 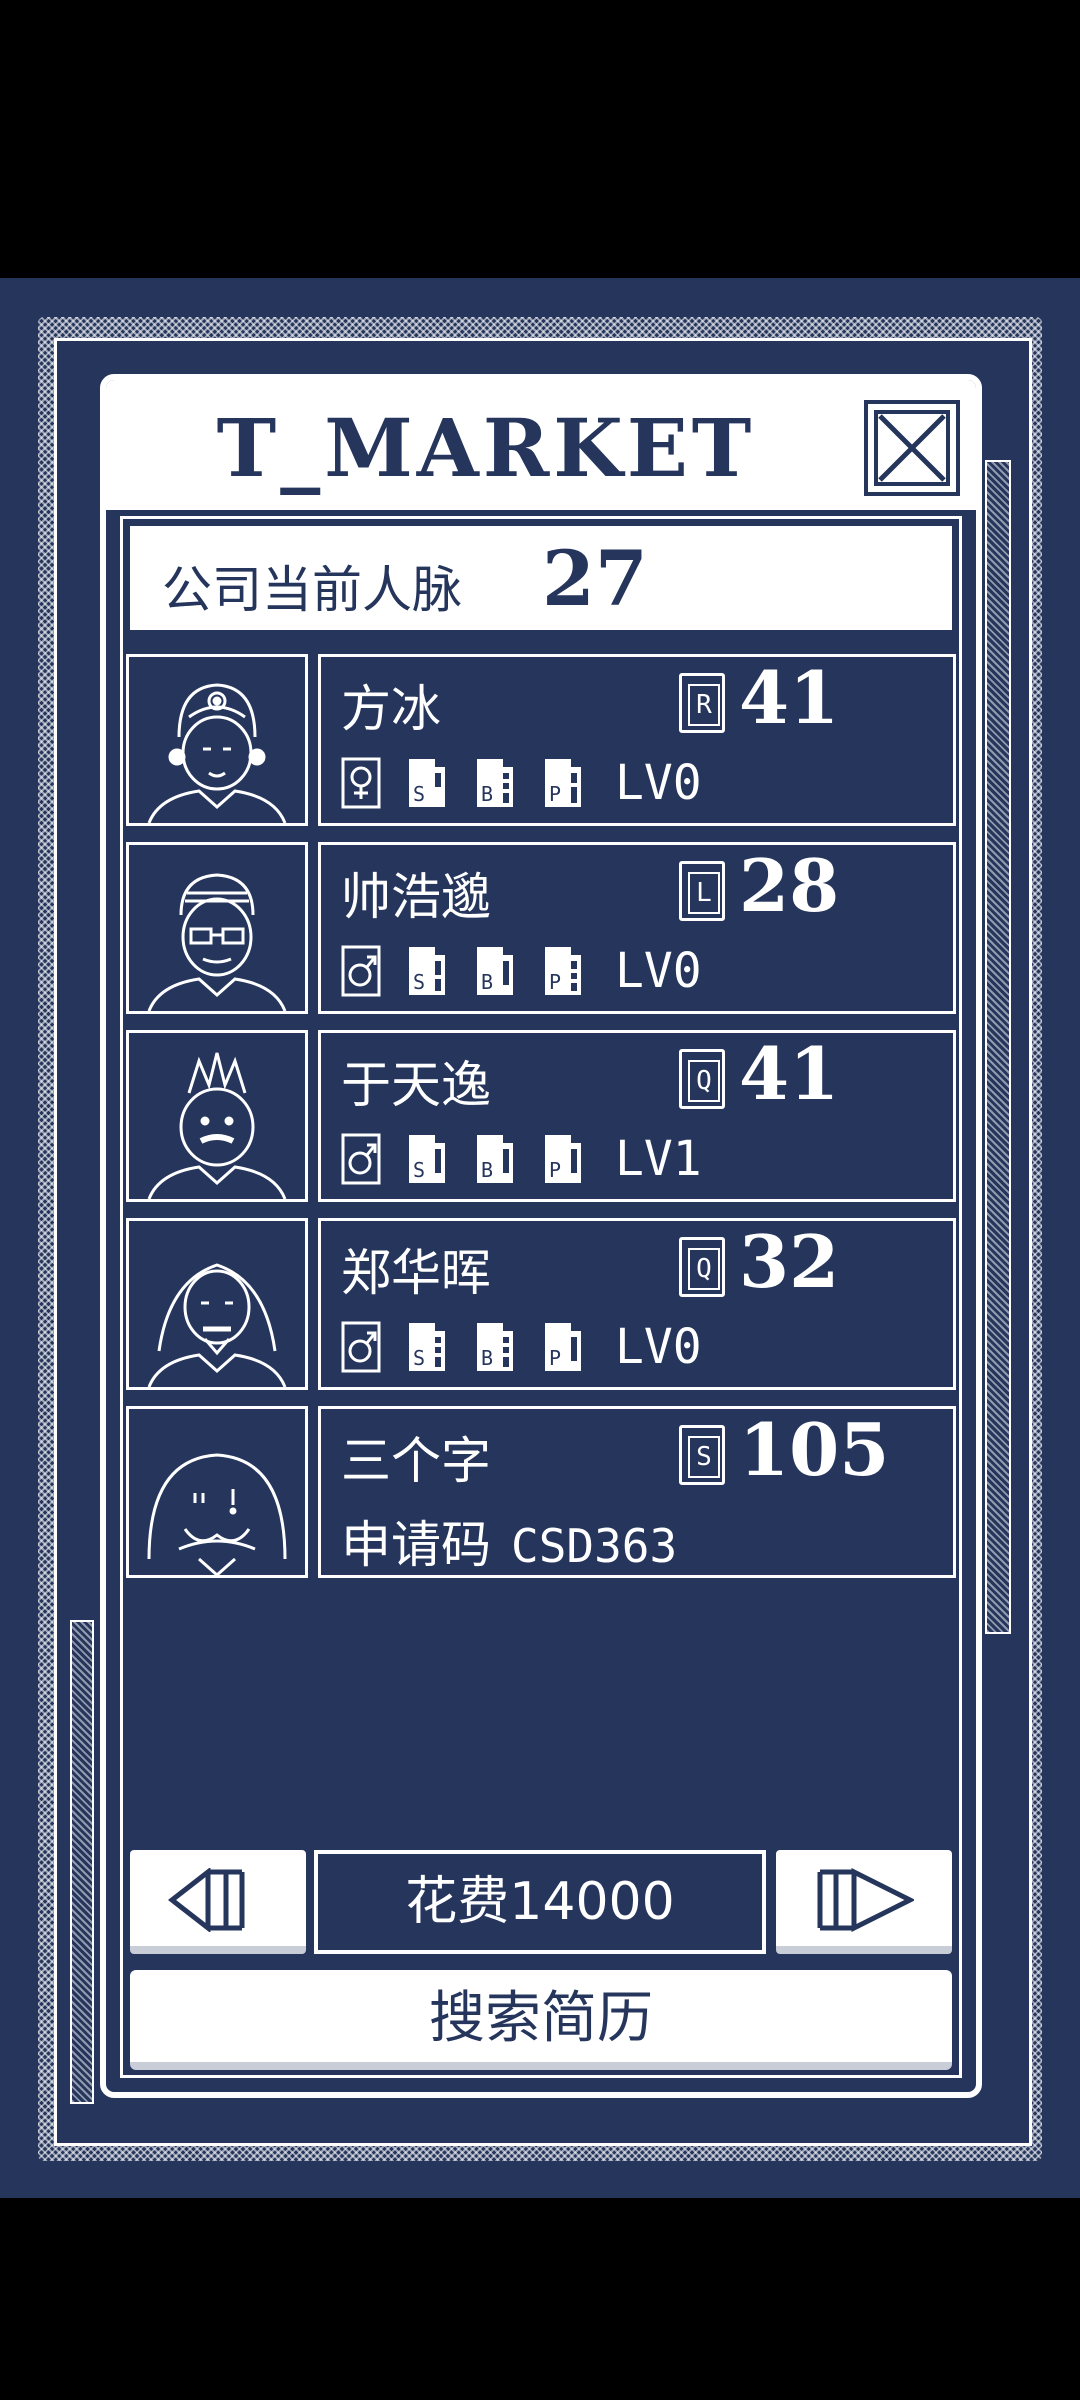 I want to click on network-label: 公司当前人脉, so click(x=312, y=590).